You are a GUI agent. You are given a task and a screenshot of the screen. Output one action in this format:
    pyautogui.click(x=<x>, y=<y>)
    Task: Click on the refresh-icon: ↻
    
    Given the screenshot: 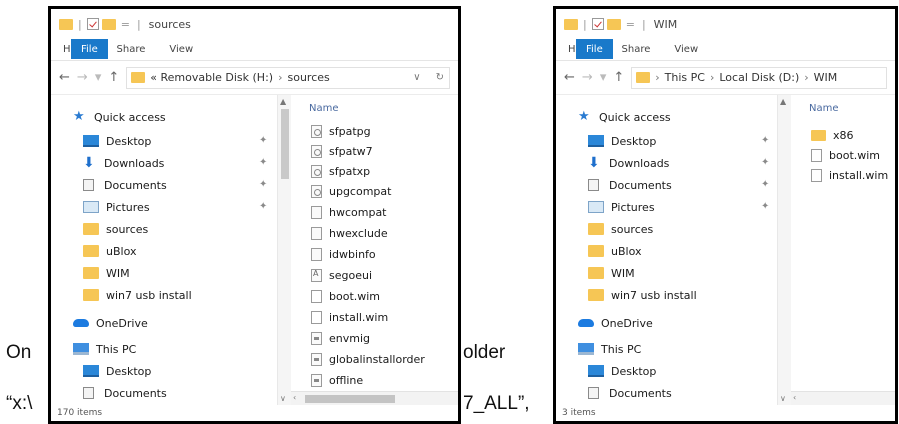 What is the action you would take?
    pyautogui.click(x=440, y=77)
    